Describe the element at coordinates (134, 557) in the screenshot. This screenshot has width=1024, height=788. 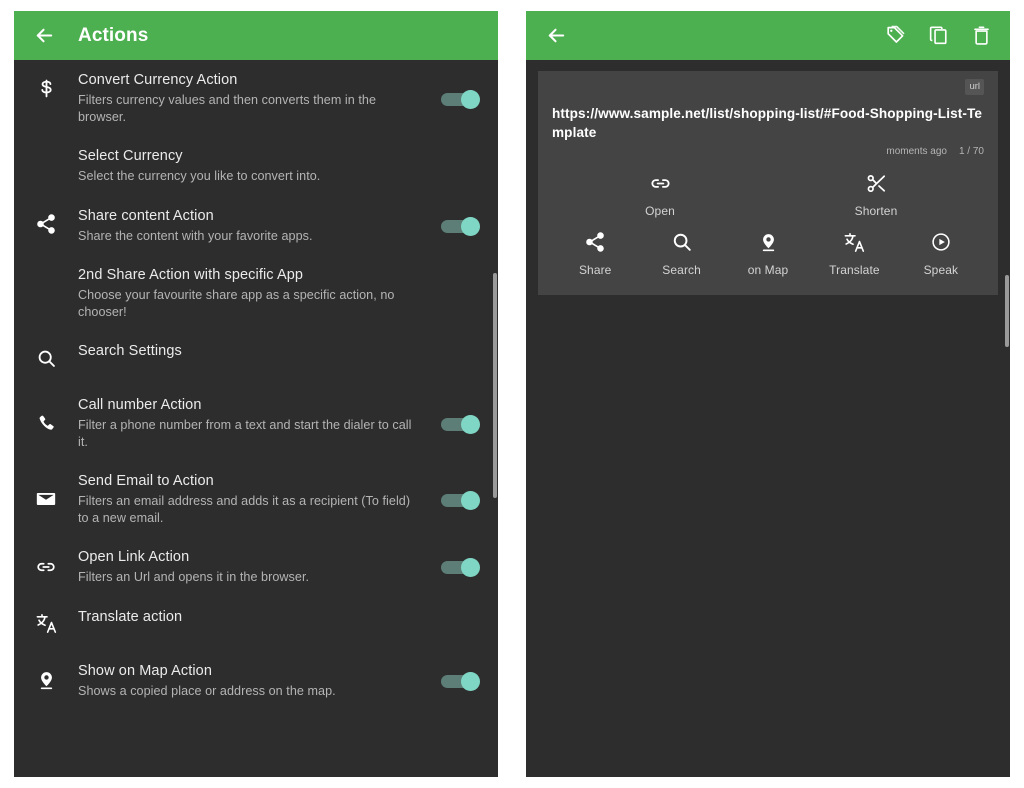
I see `list-item-title: Open Link Action` at that location.